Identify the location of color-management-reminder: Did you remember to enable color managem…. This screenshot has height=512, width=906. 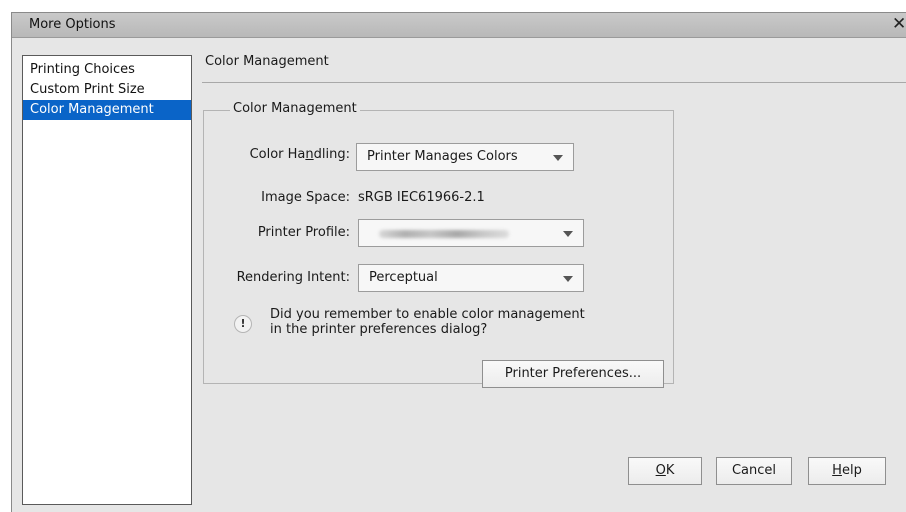
(427, 322).